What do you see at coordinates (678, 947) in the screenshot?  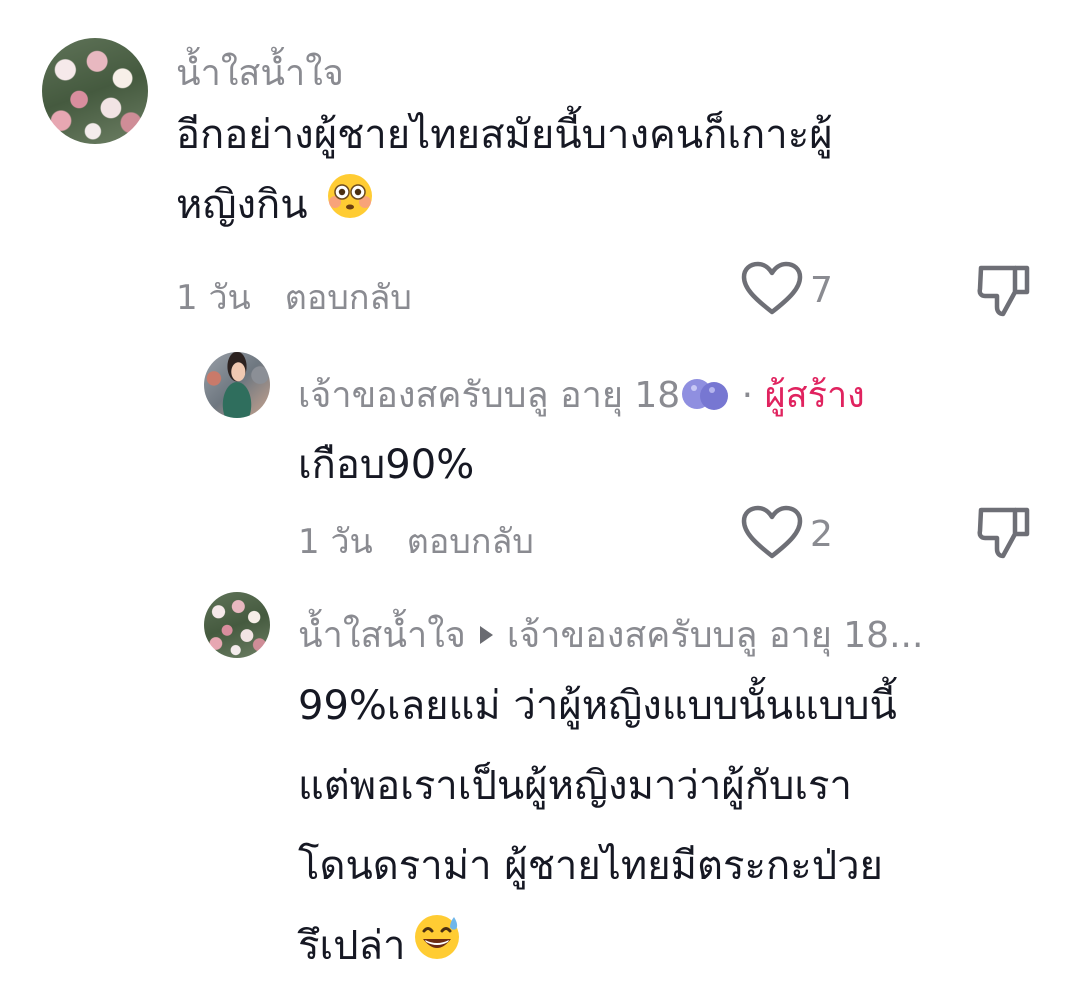 I see `comment-text-line-with-emoji: รึเปล่า` at bounding box center [678, 947].